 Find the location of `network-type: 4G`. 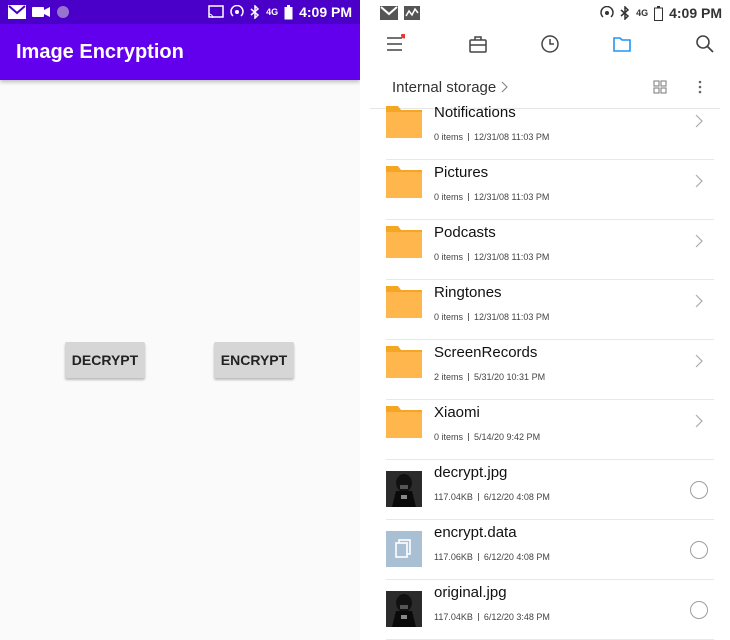

network-type: 4G is located at coordinates (642, 13).